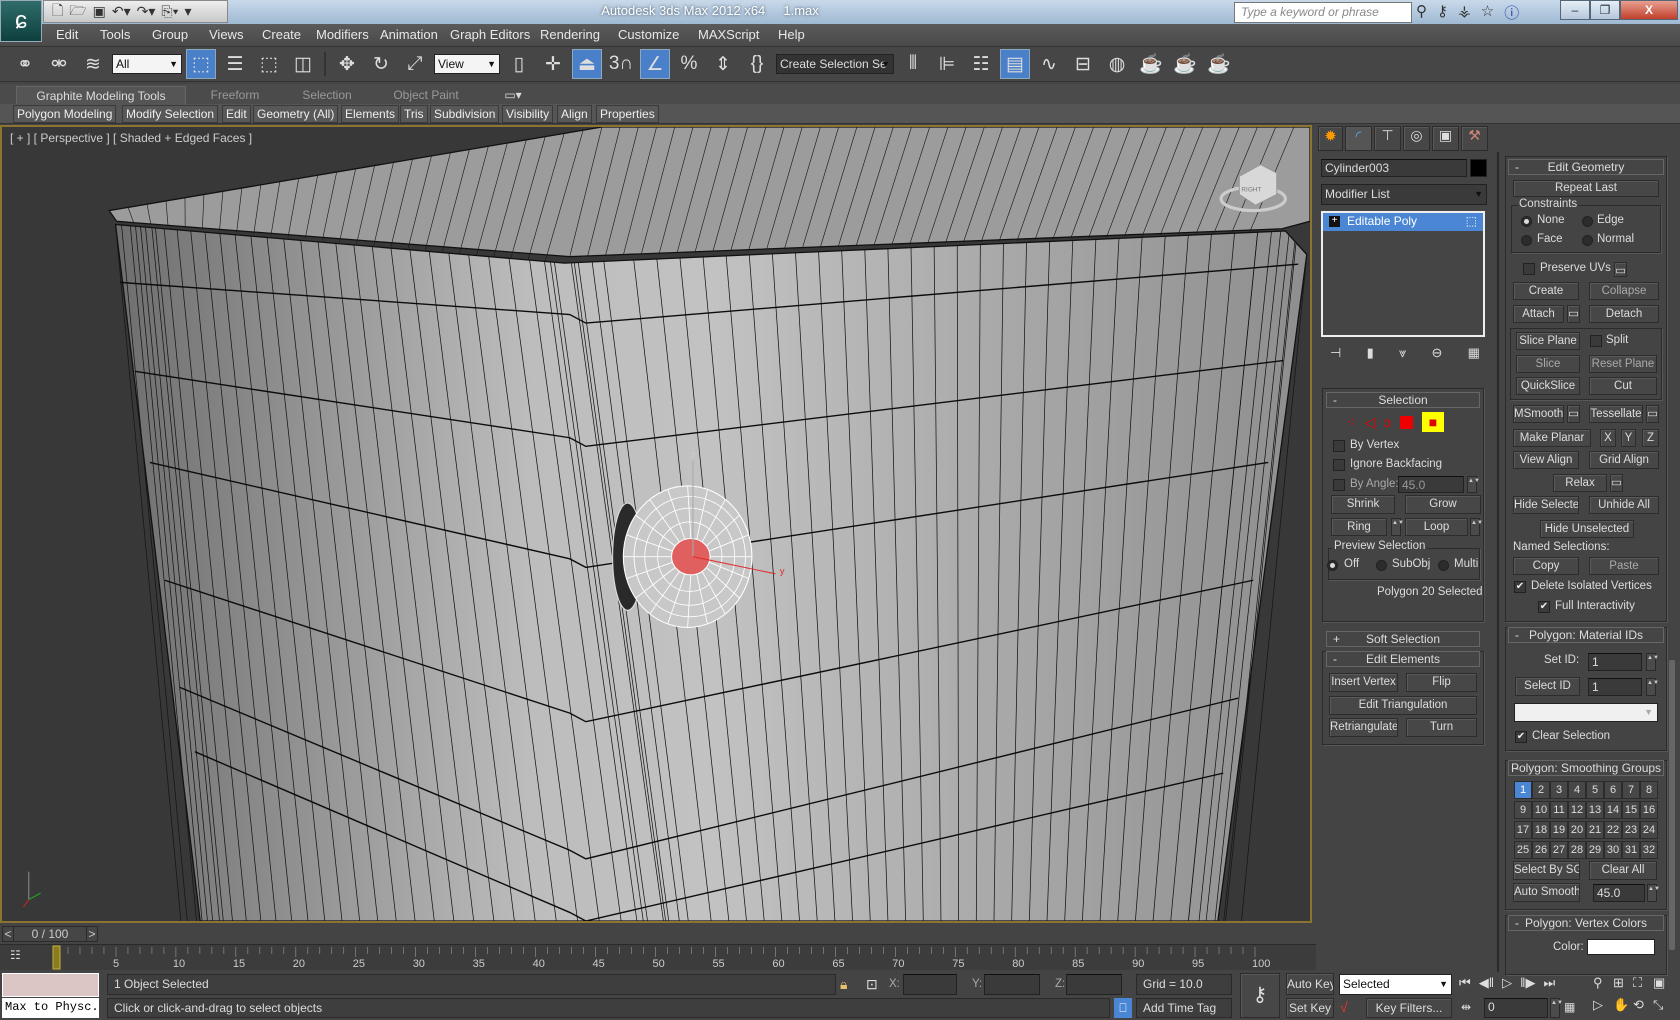 This screenshot has height=1020, width=1680. What do you see at coordinates (1339, 465) in the screenshot?
I see `ignore-backfacing-checkbox` at bounding box center [1339, 465].